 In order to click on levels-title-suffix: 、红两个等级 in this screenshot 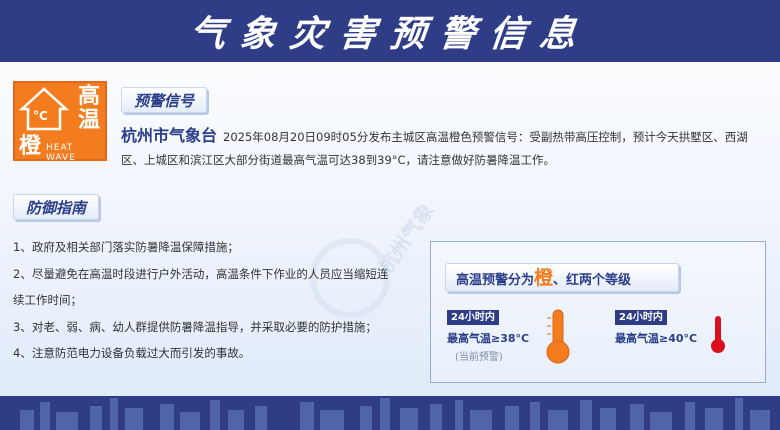, I will do `click(592, 280)`.